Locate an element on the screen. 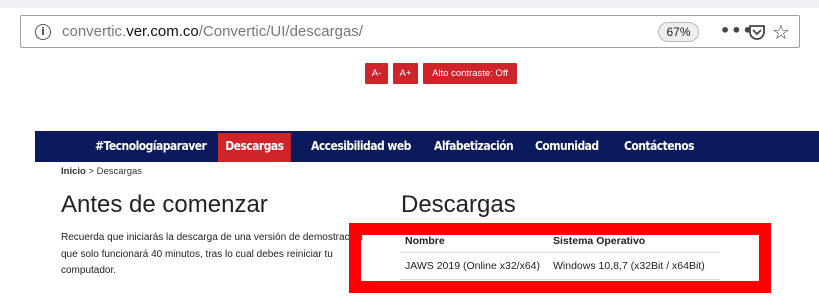  breadcrumb-home: Inicio is located at coordinates (73, 171).